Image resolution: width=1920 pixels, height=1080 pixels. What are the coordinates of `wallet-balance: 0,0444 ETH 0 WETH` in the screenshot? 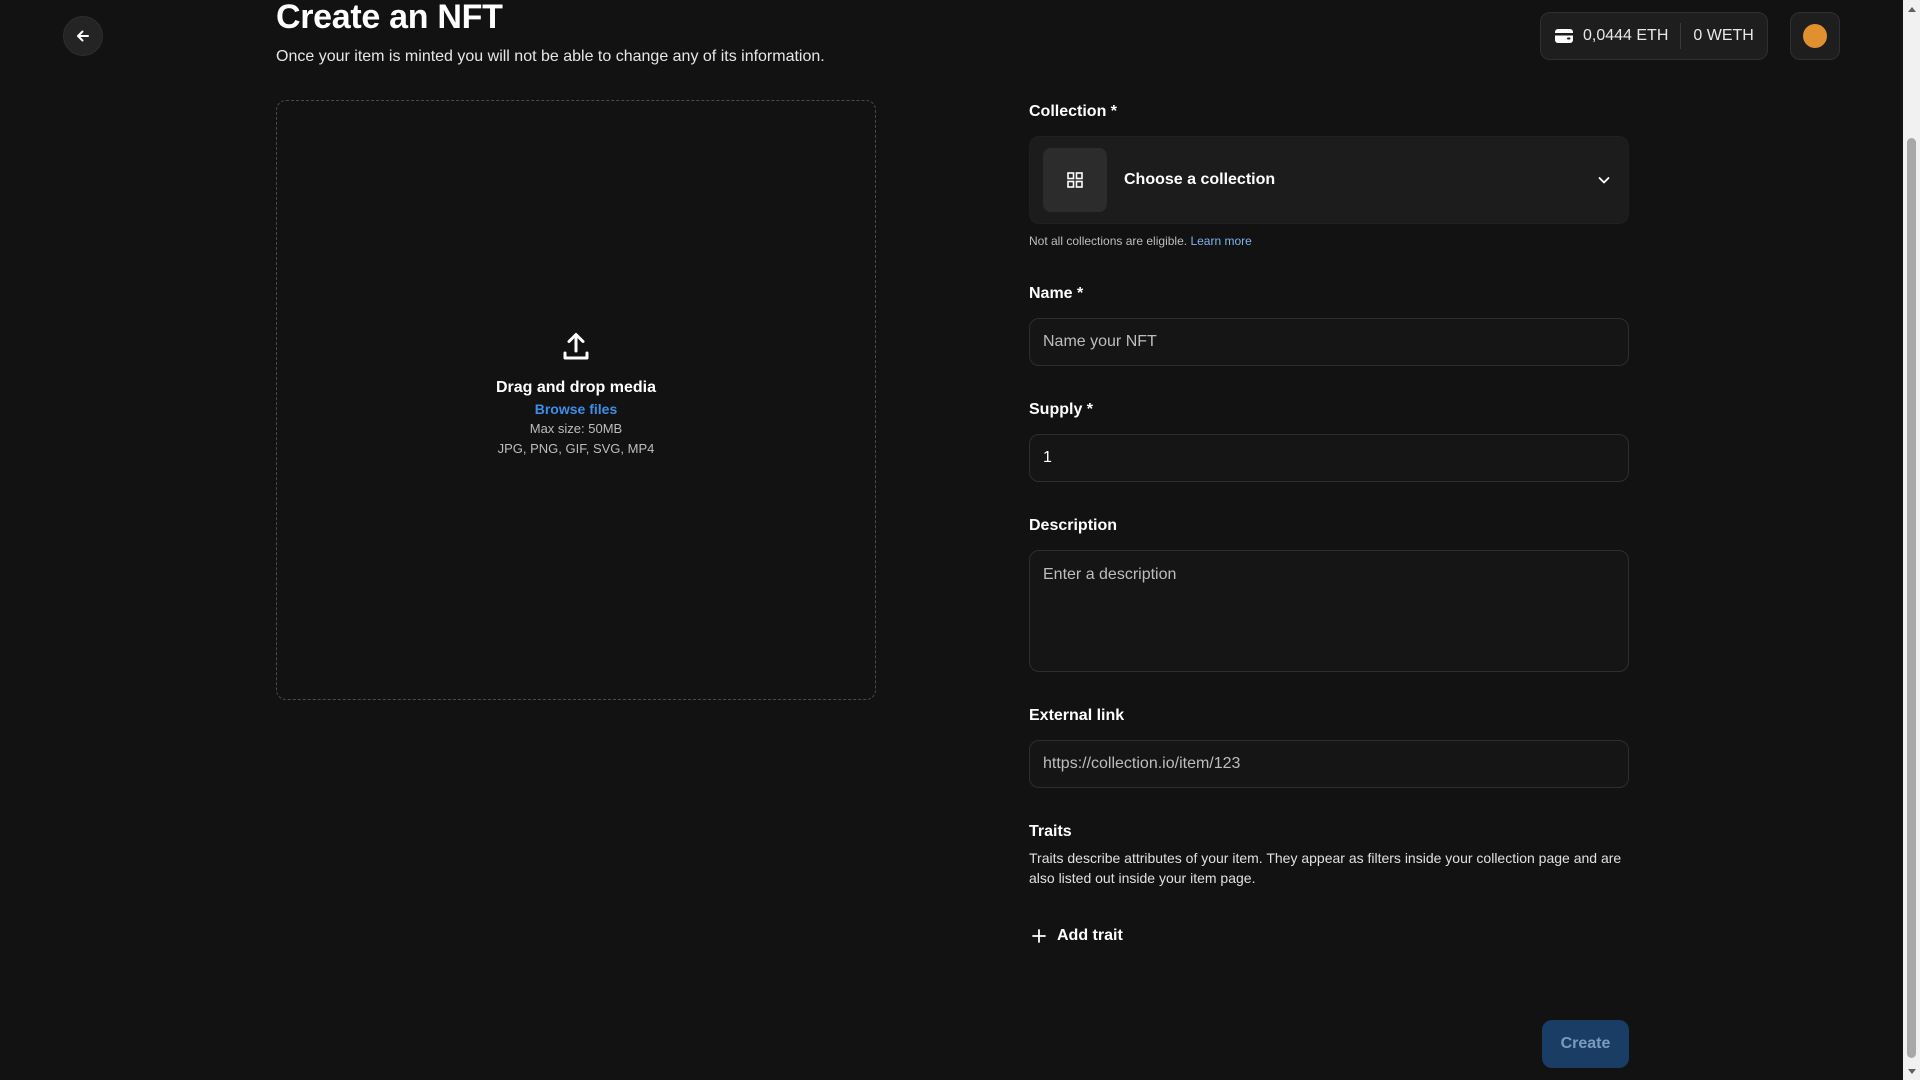 It's located at (1654, 36).